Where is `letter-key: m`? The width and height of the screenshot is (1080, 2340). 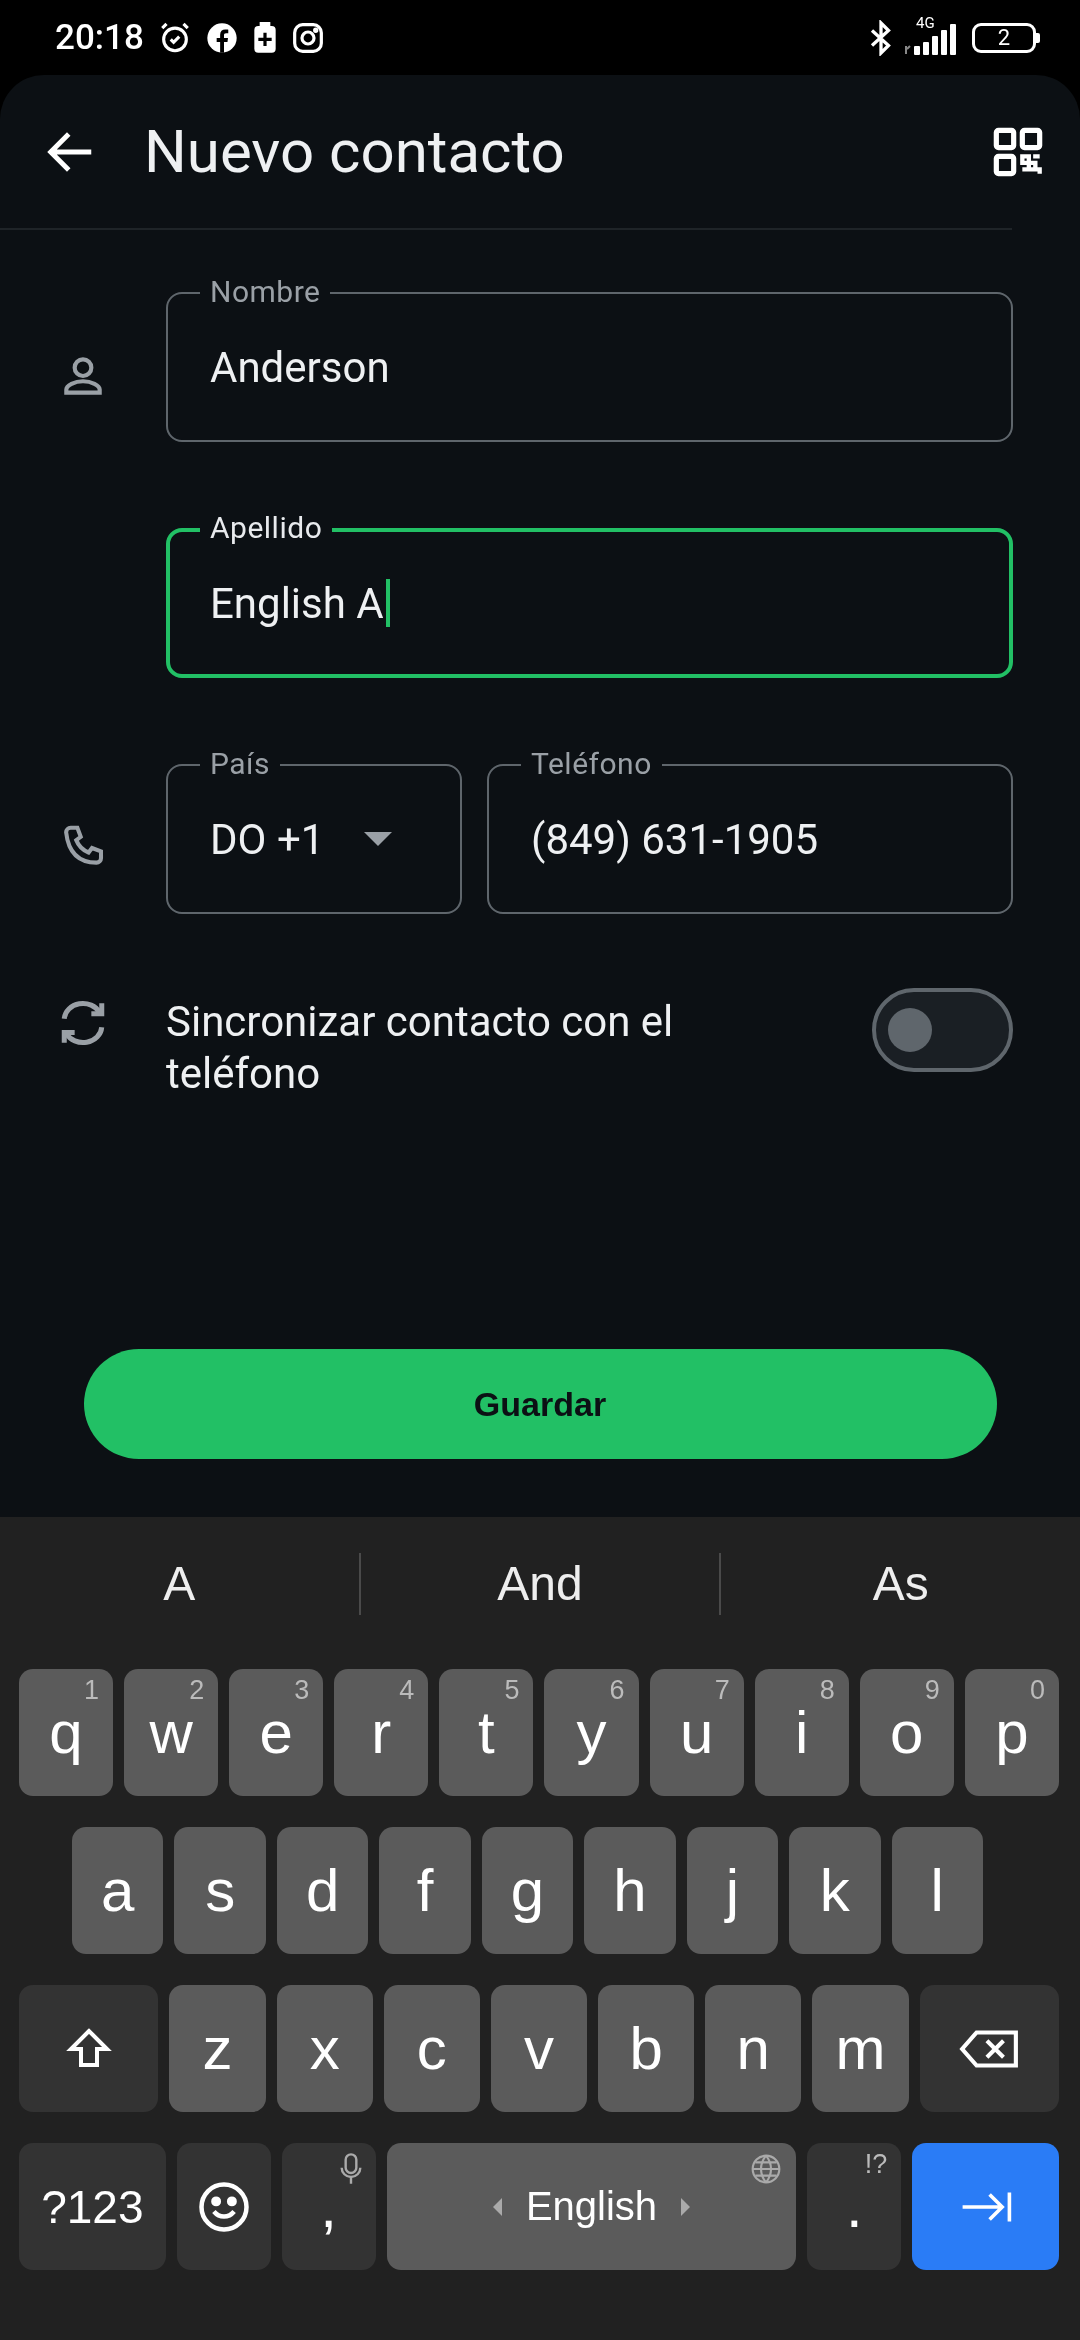
letter-key: m is located at coordinates (860, 2048).